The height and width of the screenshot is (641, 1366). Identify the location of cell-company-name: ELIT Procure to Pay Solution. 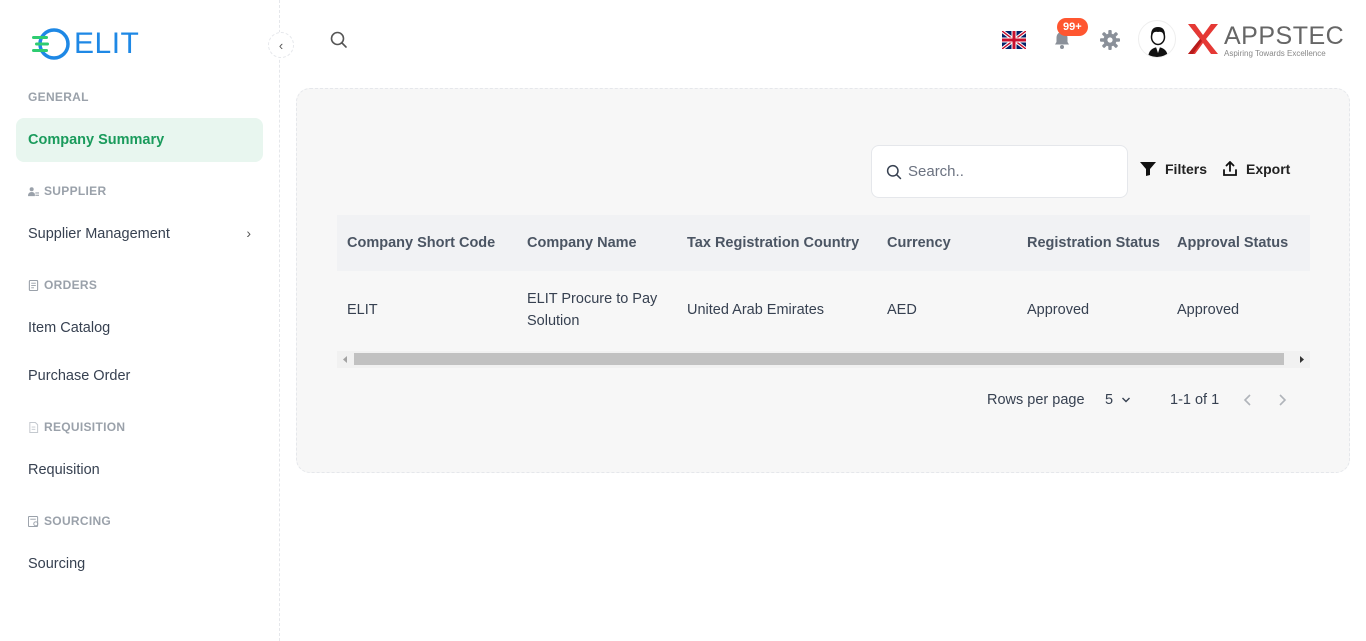
(592, 310).